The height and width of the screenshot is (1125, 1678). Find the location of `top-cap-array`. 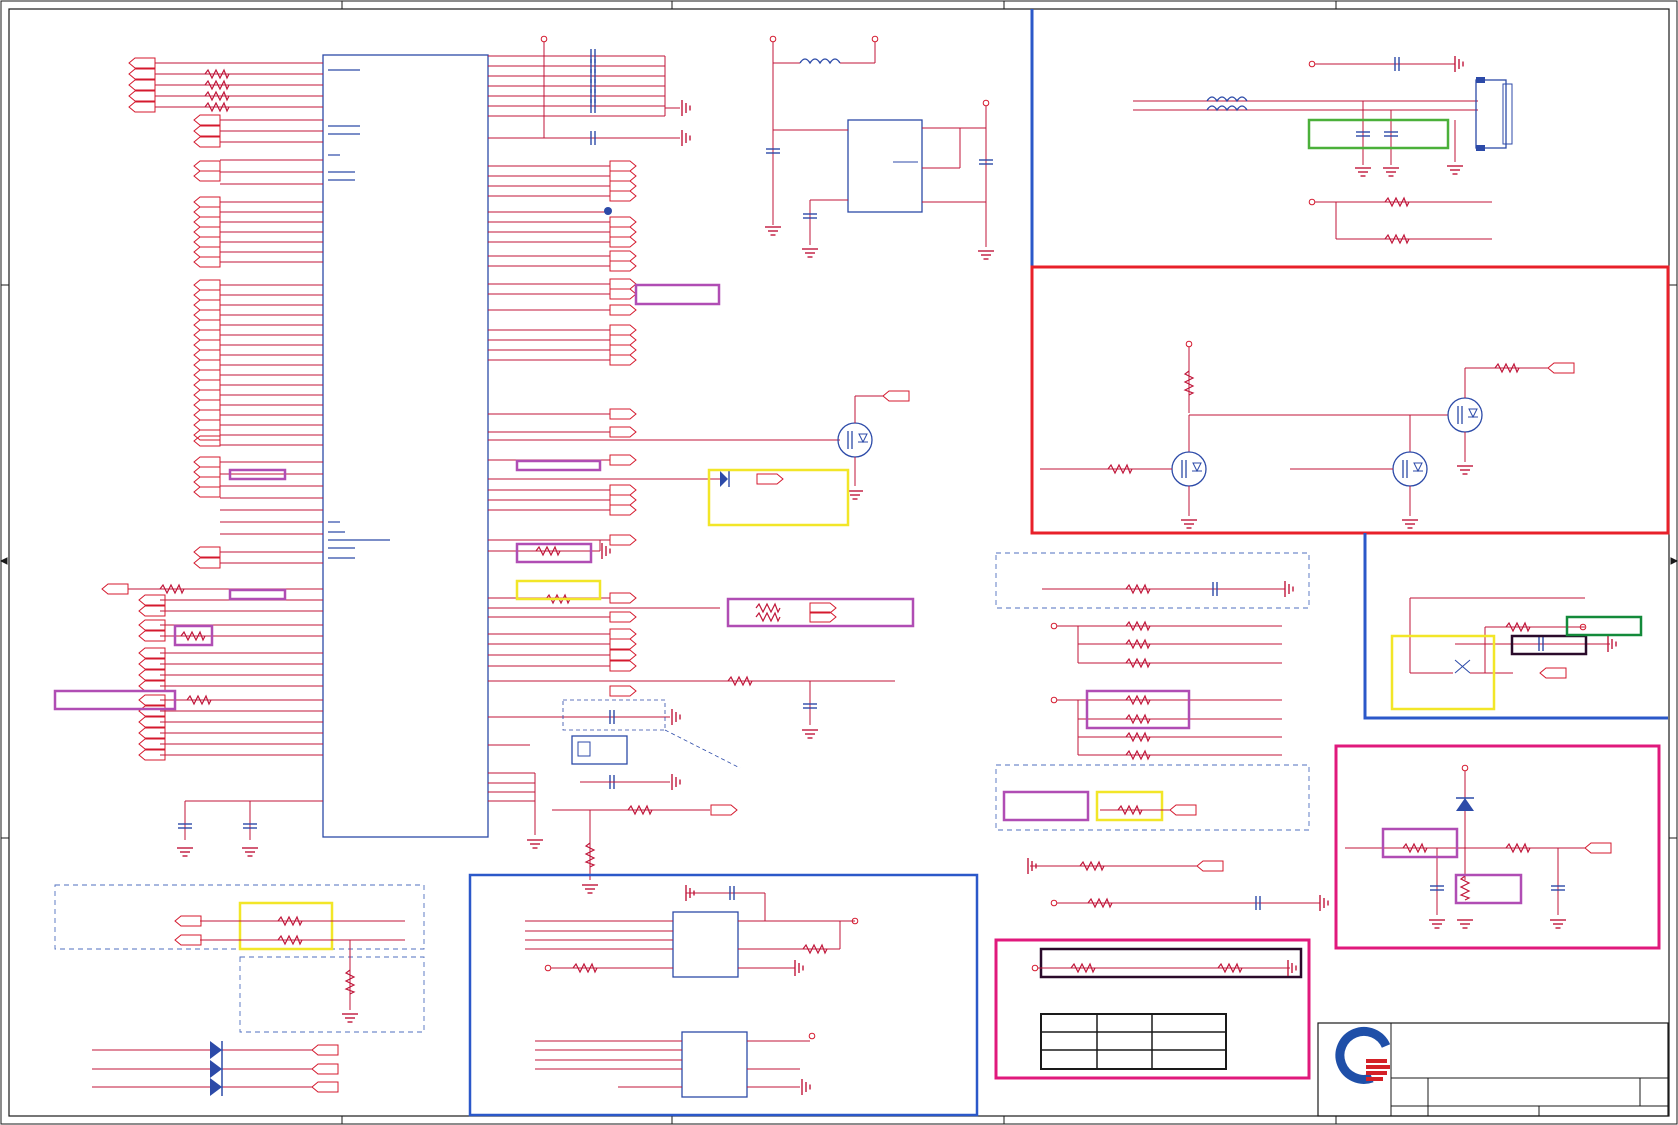

top-cap-array is located at coordinates (615, 91).